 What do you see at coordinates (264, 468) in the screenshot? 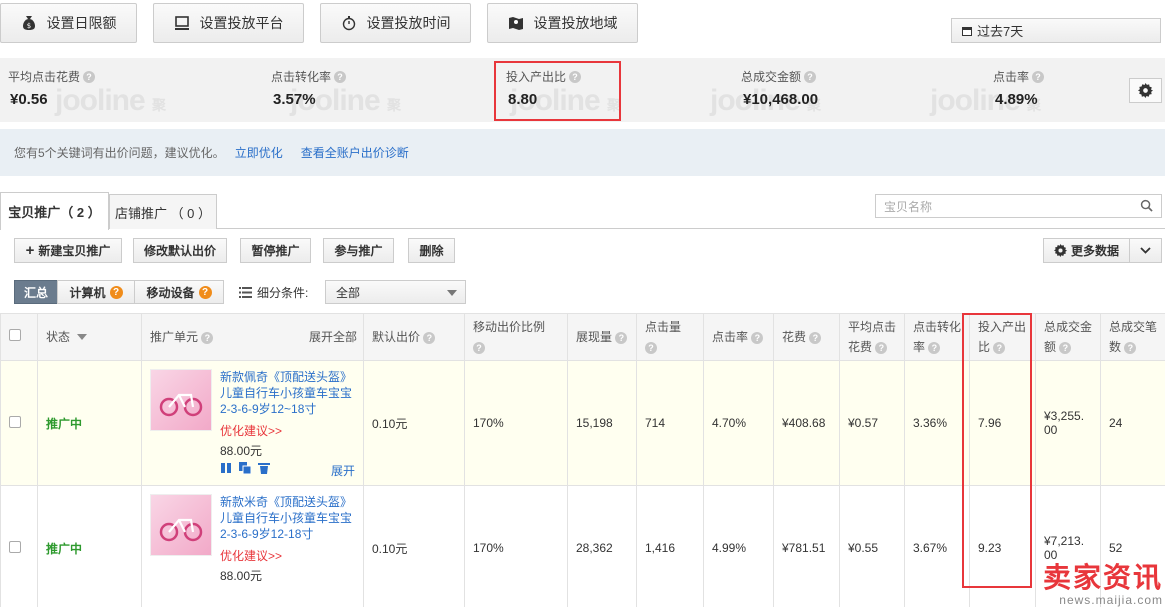
I see `trash-icon` at bounding box center [264, 468].